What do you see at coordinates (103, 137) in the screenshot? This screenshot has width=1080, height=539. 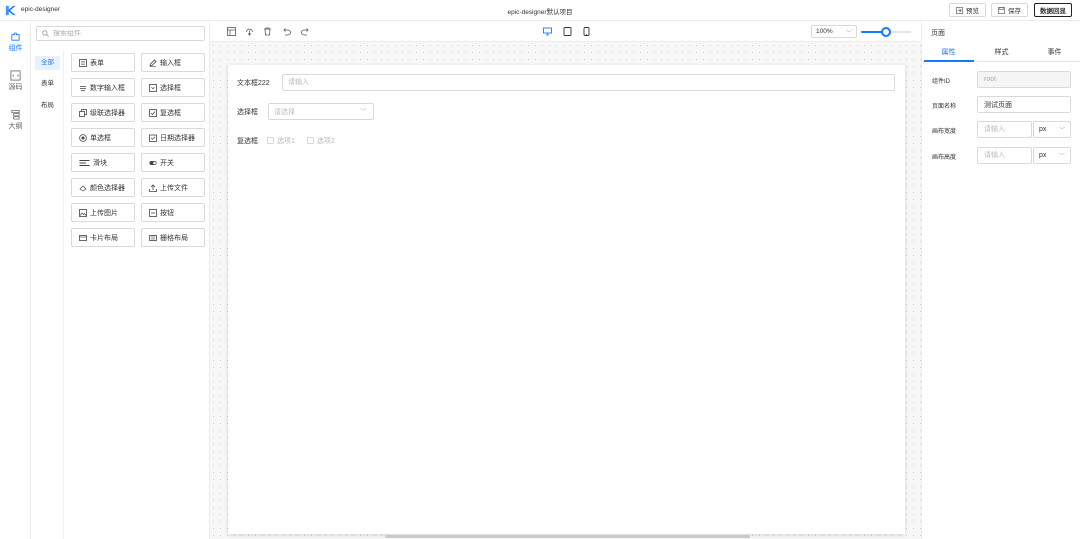 I see `component-item-radio: 单选框` at bounding box center [103, 137].